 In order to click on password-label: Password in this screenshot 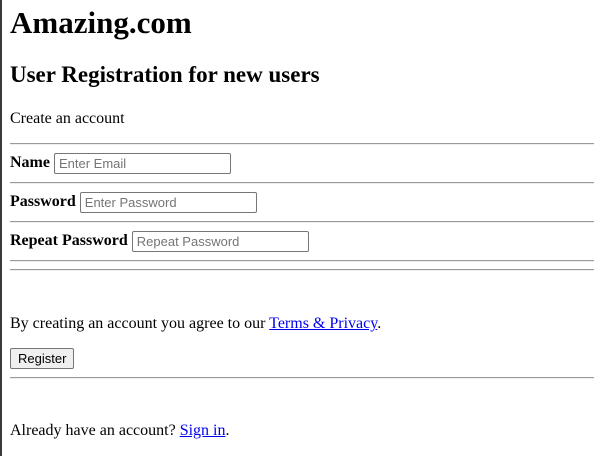, I will do `click(43, 201)`.